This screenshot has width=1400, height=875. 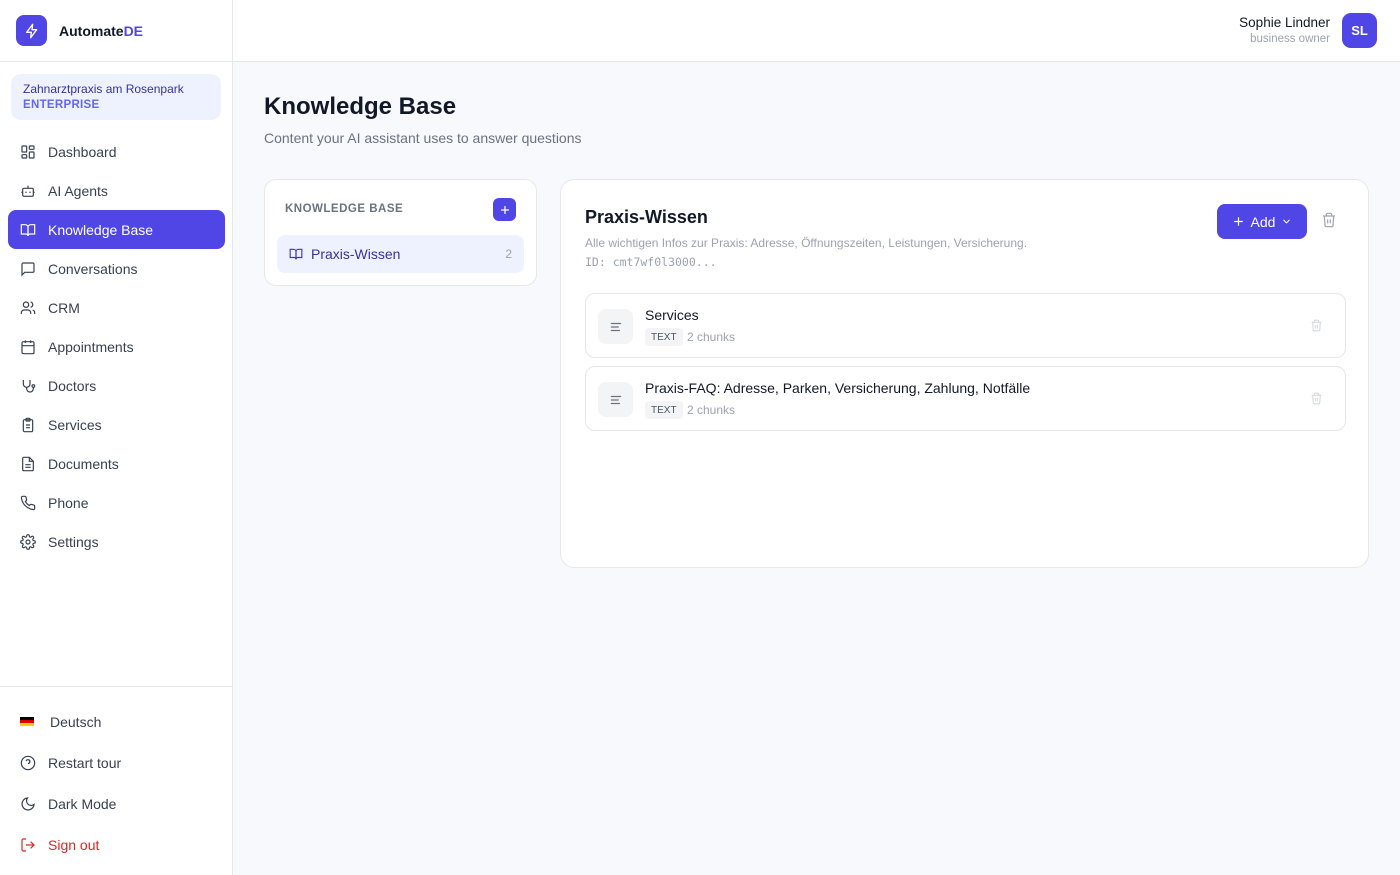 What do you see at coordinates (101, 229) in the screenshot?
I see `sidebar-item-label: Knowledge Base` at bounding box center [101, 229].